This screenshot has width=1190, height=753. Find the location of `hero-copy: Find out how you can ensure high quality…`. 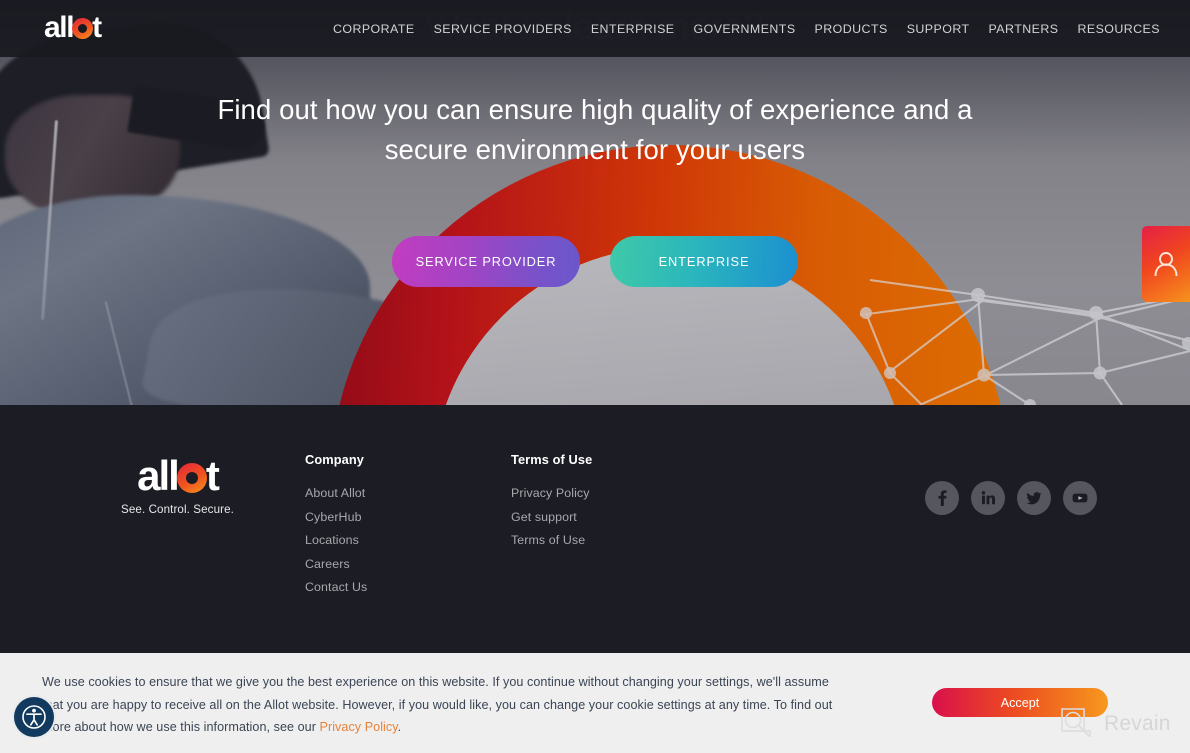

hero-copy: Find out how you can ensure high quality… is located at coordinates (595, 130).